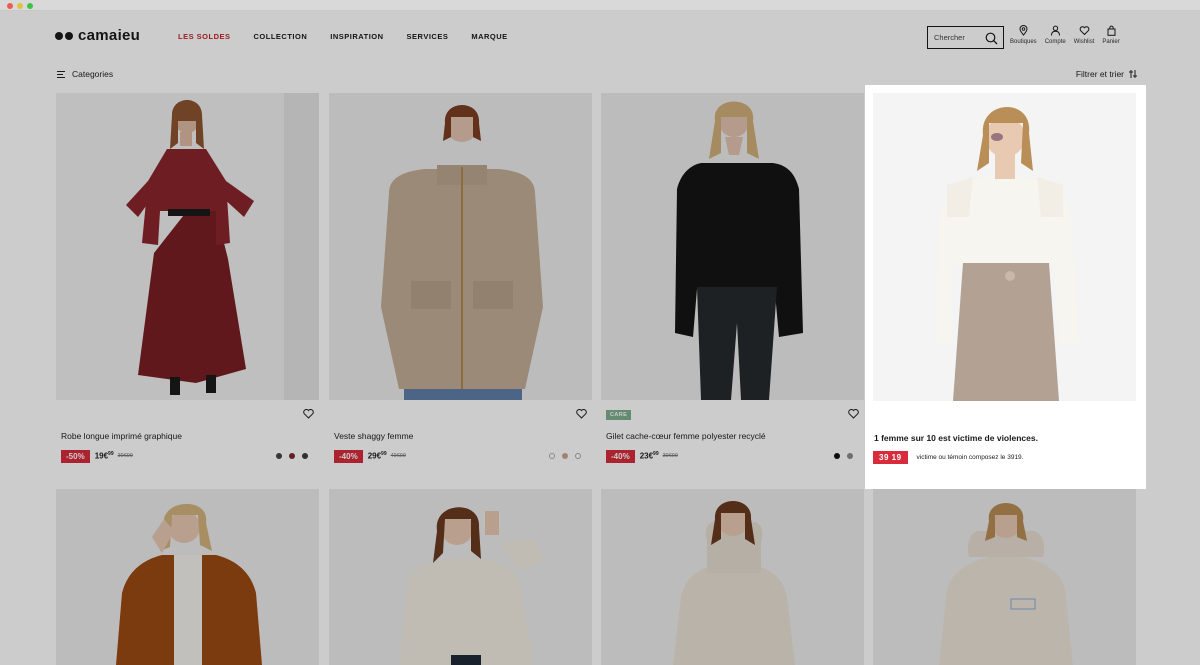 The image size is (1200, 665). I want to click on categories-button: Categories, so click(85, 74).